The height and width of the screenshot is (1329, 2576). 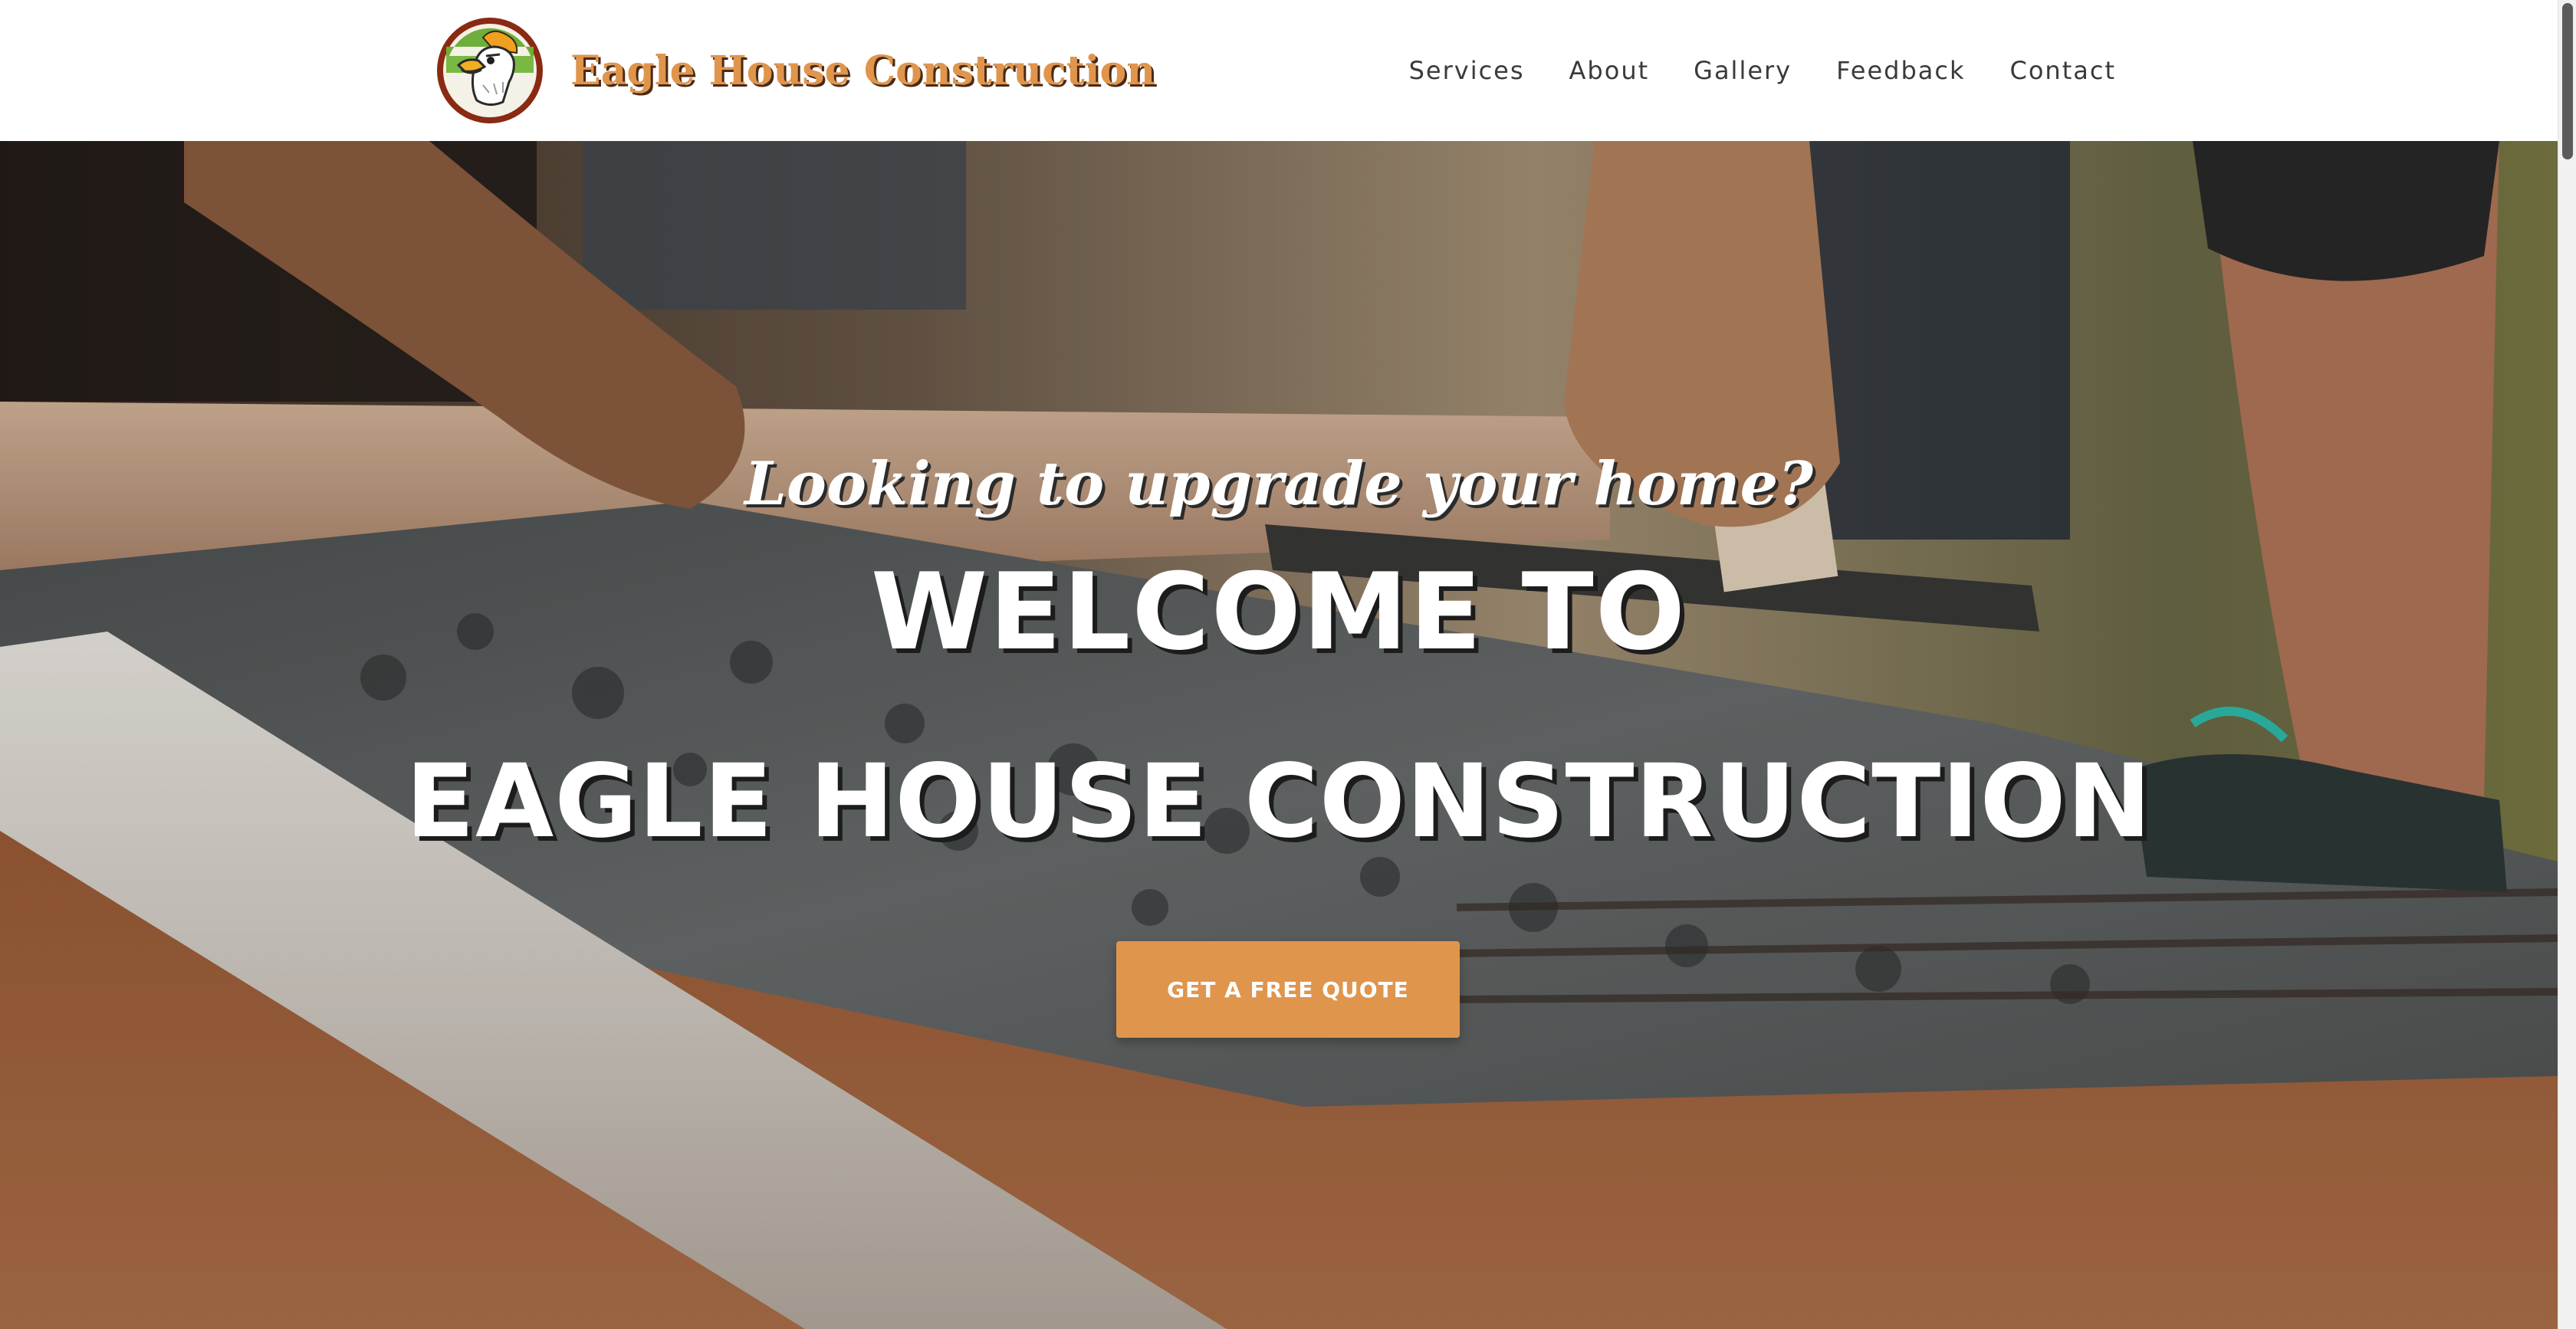 What do you see at coordinates (1467, 70) in the screenshot?
I see `nav-services: Services` at bounding box center [1467, 70].